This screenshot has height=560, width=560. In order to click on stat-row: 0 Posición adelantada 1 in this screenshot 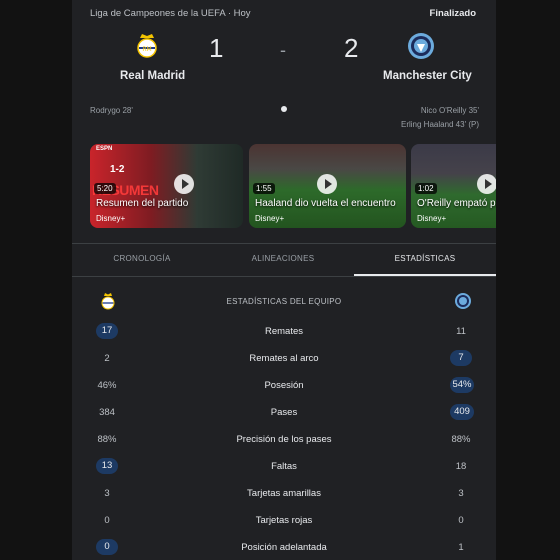, I will do `click(284, 548)`.